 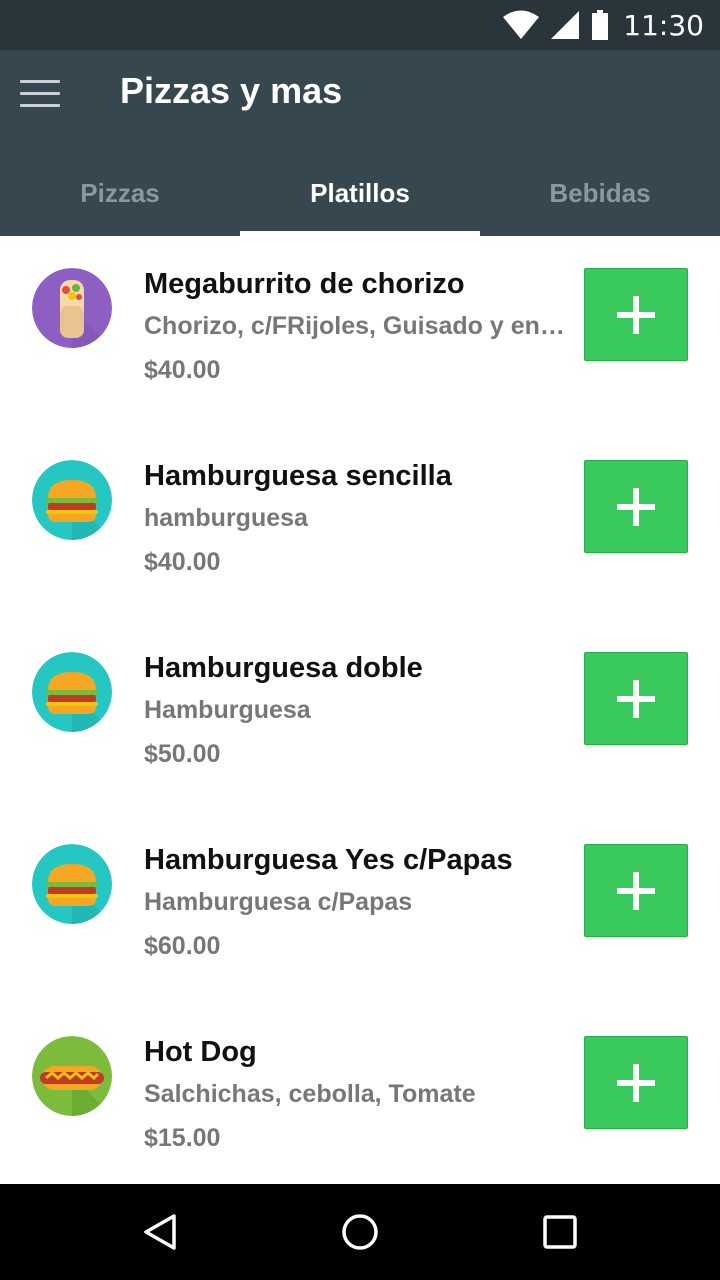 I want to click on recents-icon, so click(x=560, y=1232).